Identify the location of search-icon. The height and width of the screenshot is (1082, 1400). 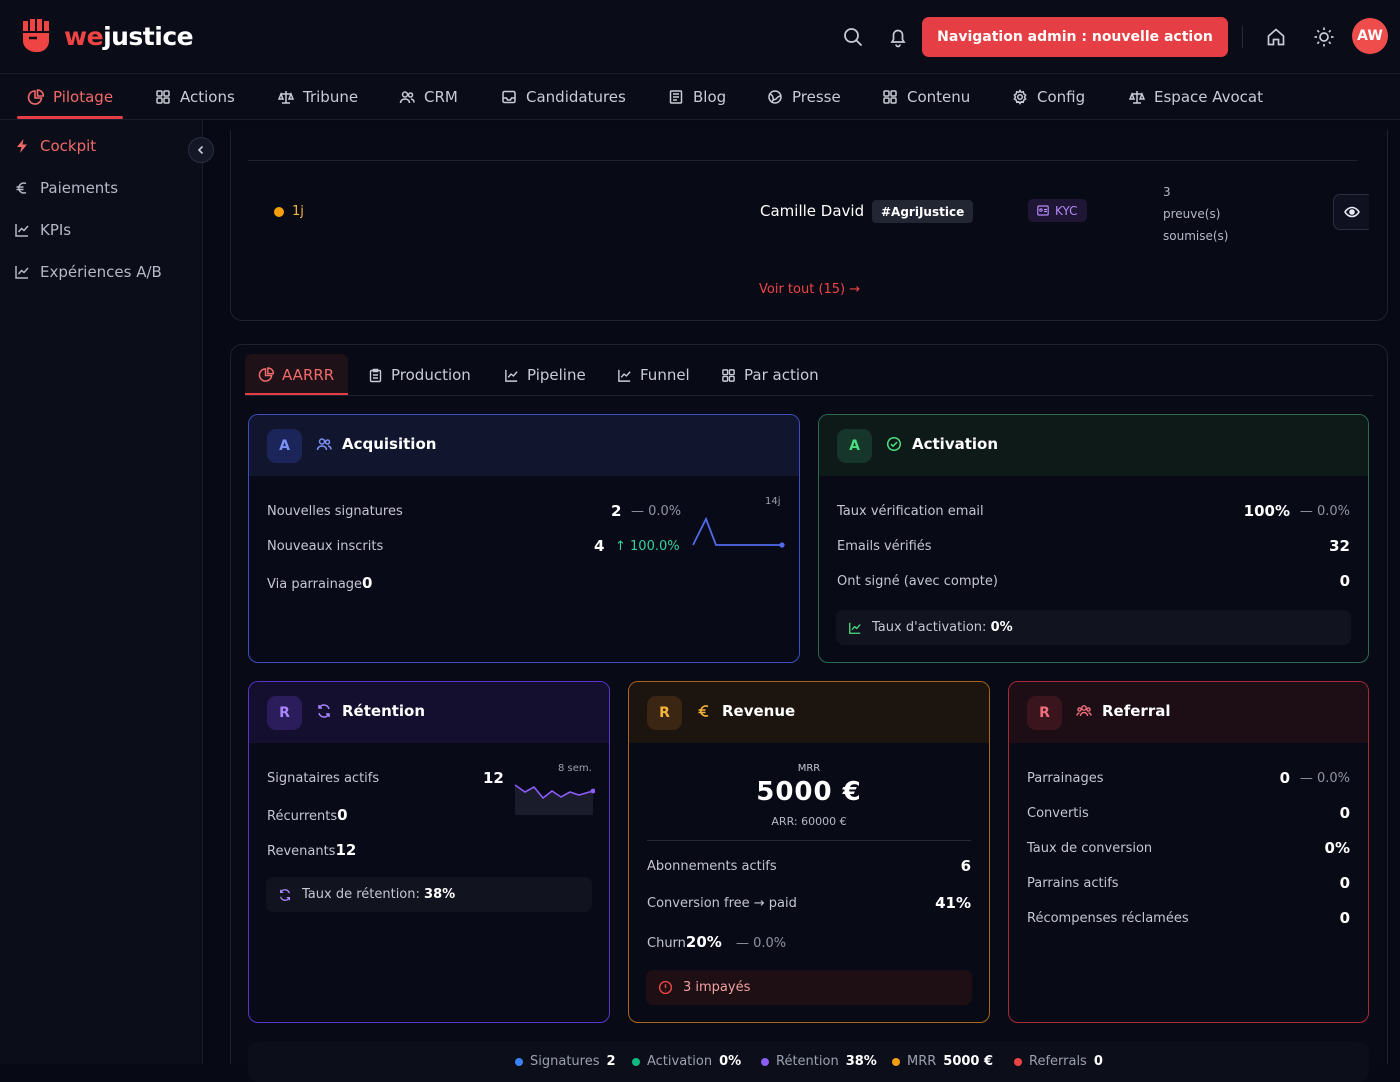
(853, 37).